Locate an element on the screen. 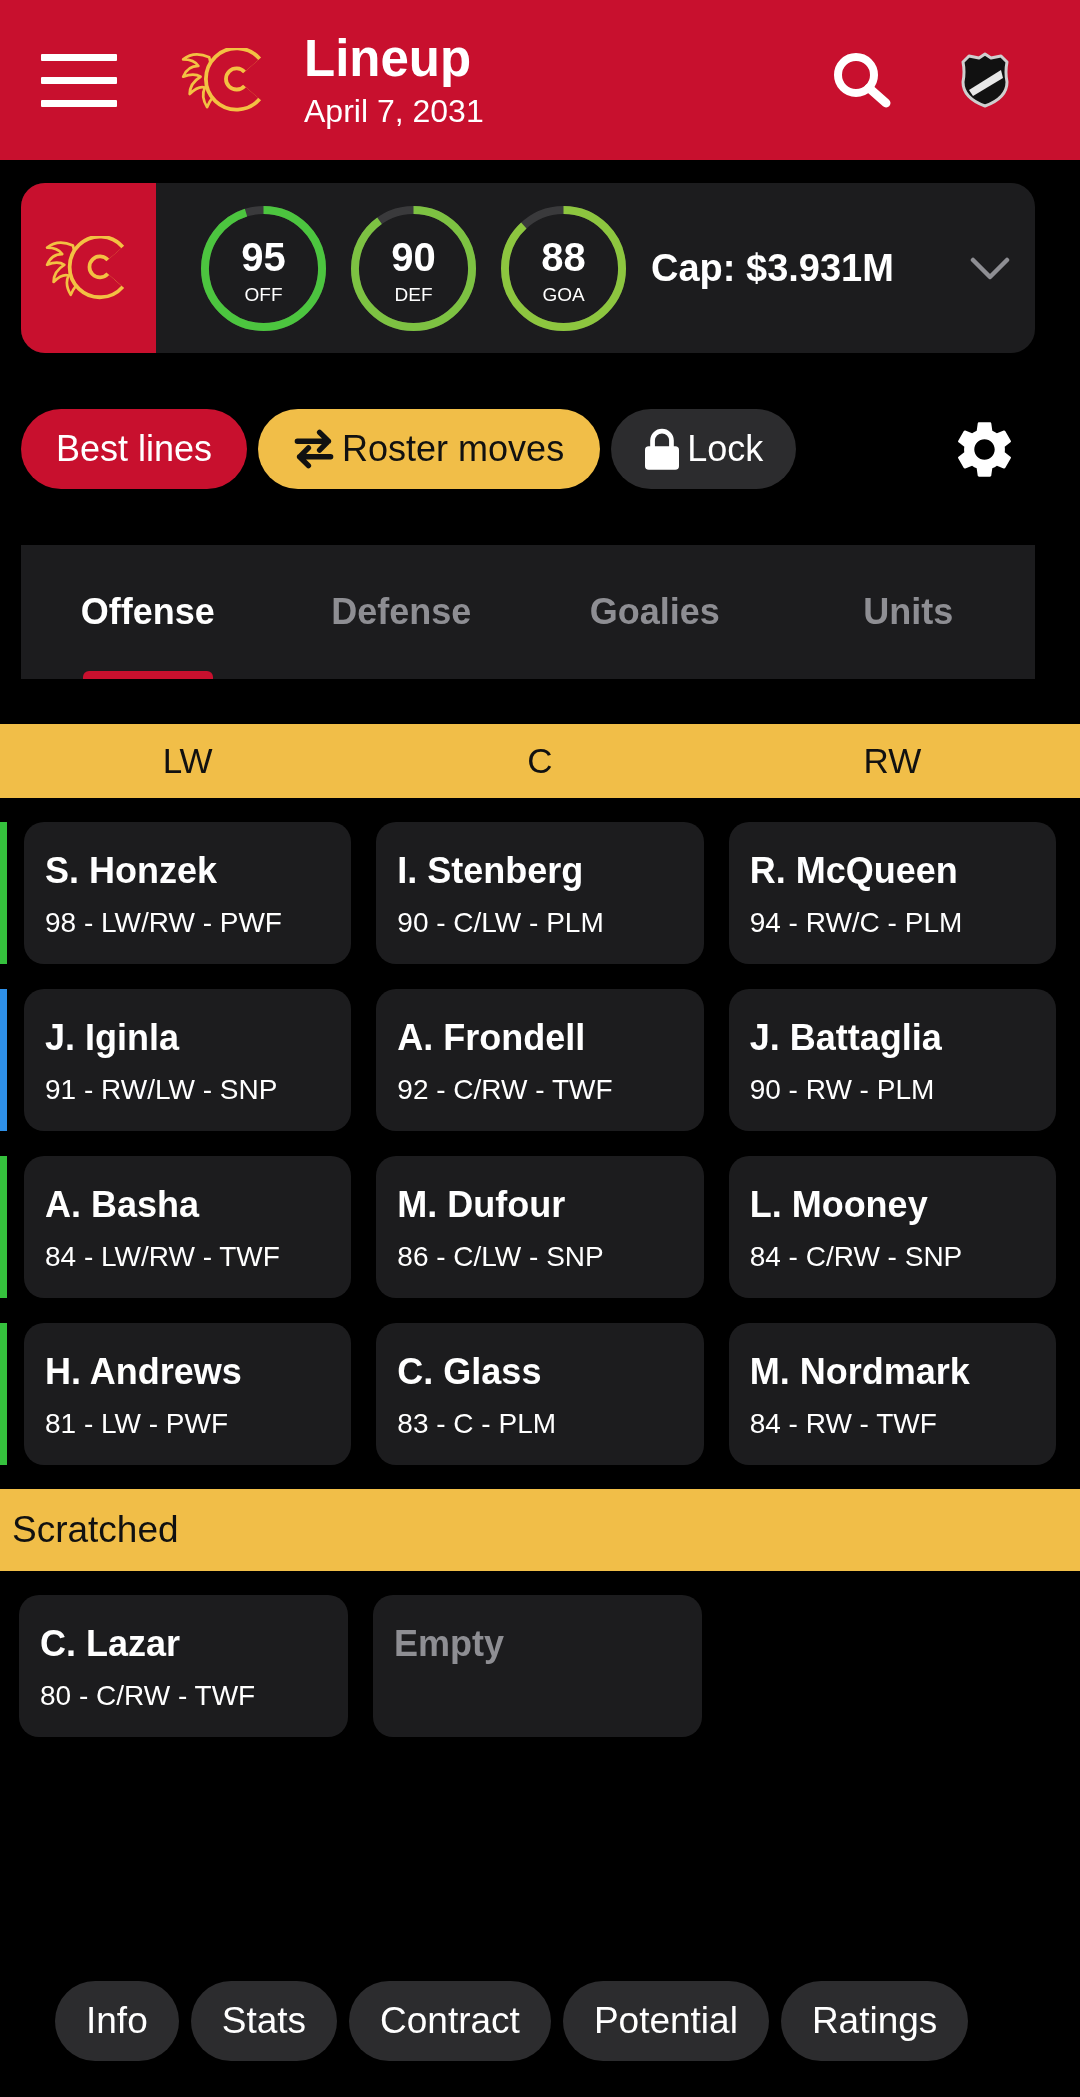 The image size is (1080, 2097). player-details: 86 - C/LW - SNP is located at coordinates (500, 1257).